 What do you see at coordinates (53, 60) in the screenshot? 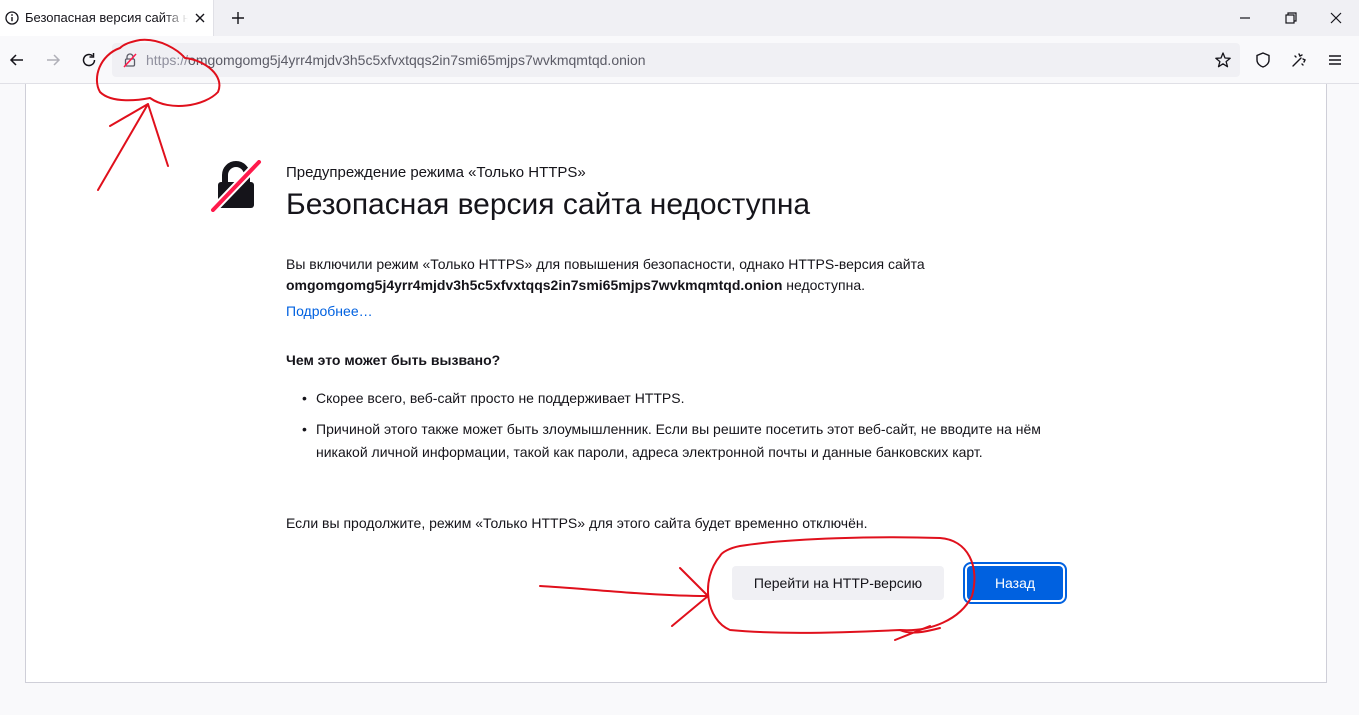
I see `forward-arrow-icon` at bounding box center [53, 60].